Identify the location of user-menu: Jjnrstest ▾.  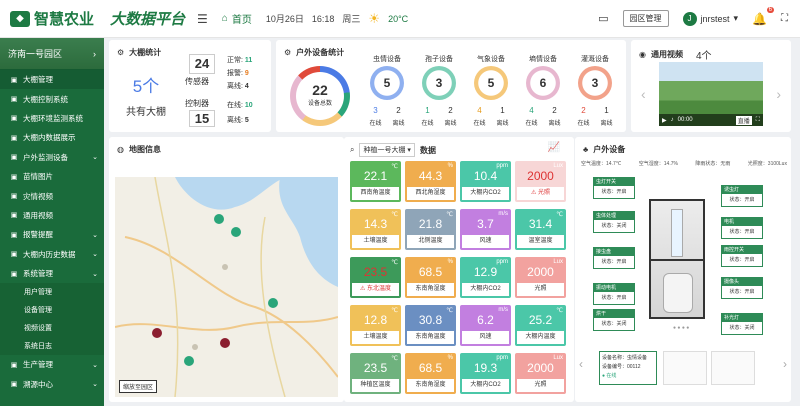
(710, 18).